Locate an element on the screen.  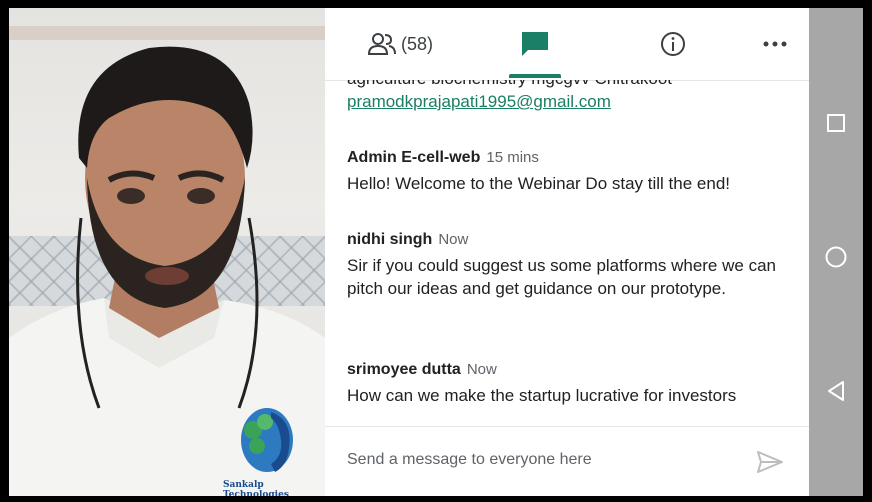
chat-icon is located at coordinates (535, 44).